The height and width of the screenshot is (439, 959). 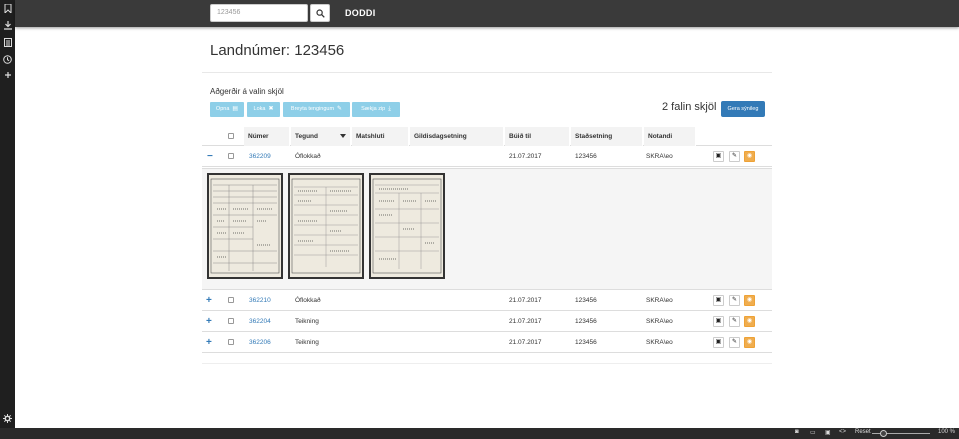 I want to click on close-button-label: Loka, so click(x=259, y=109).